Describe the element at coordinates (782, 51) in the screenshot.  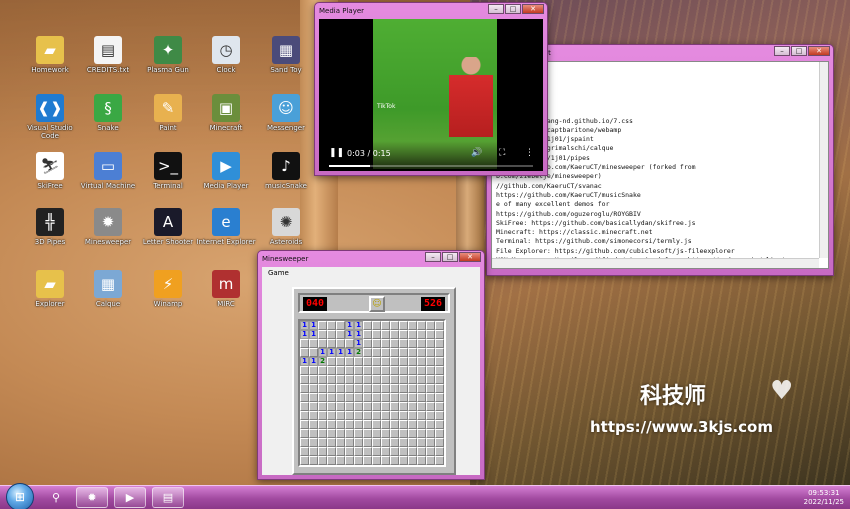
I see `minimize-button: –` at that location.